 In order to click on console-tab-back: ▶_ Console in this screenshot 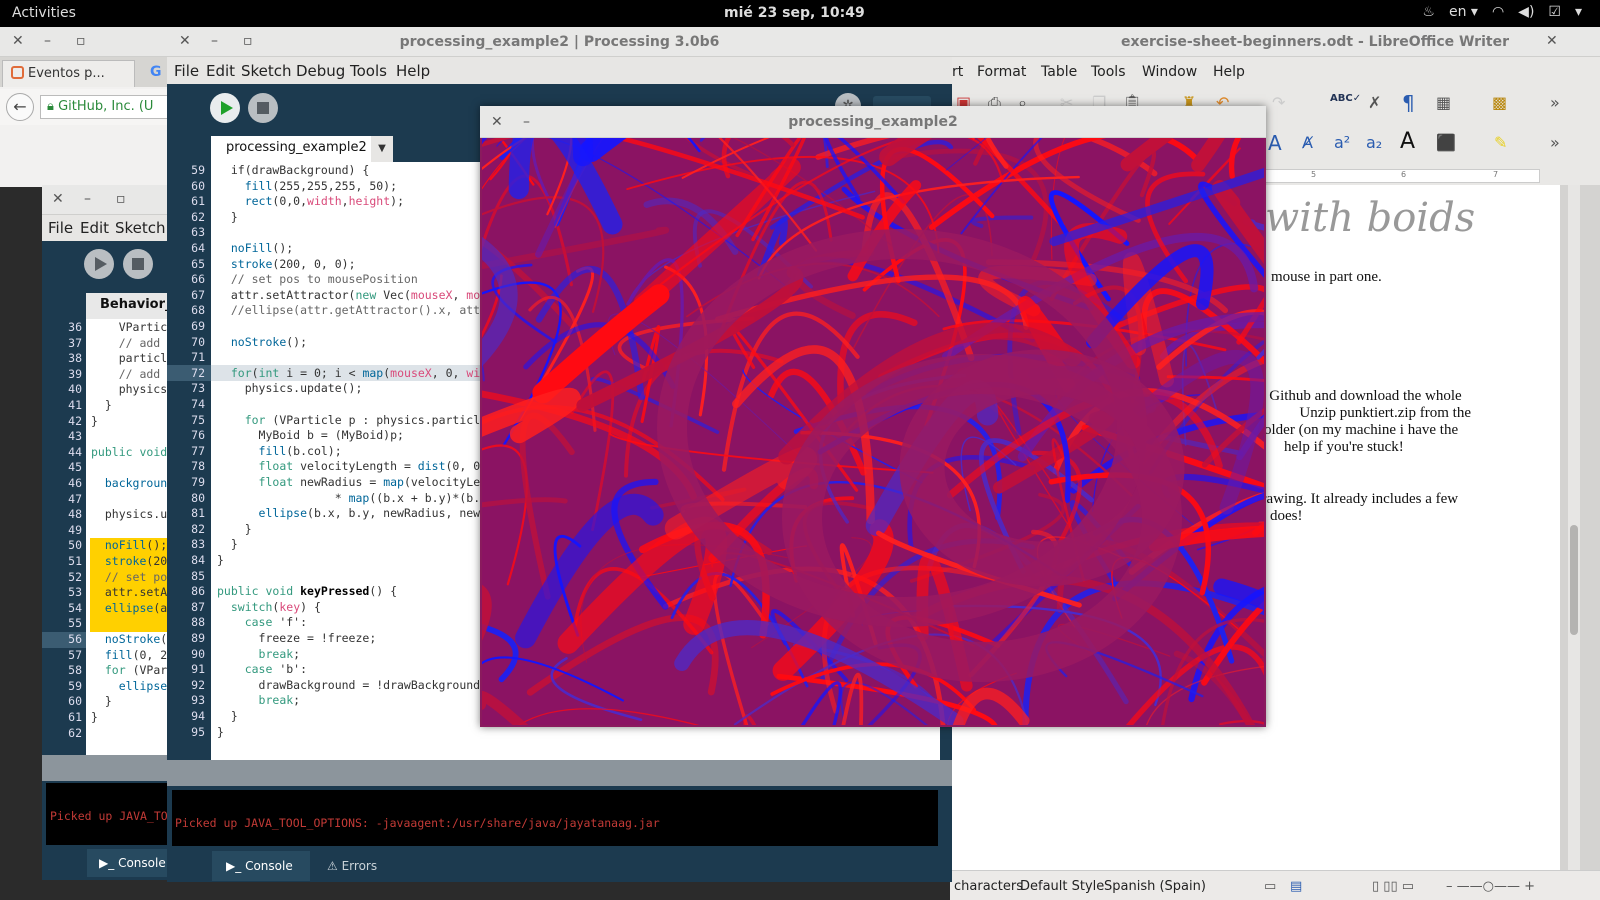, I will do `click(128, 863)`.